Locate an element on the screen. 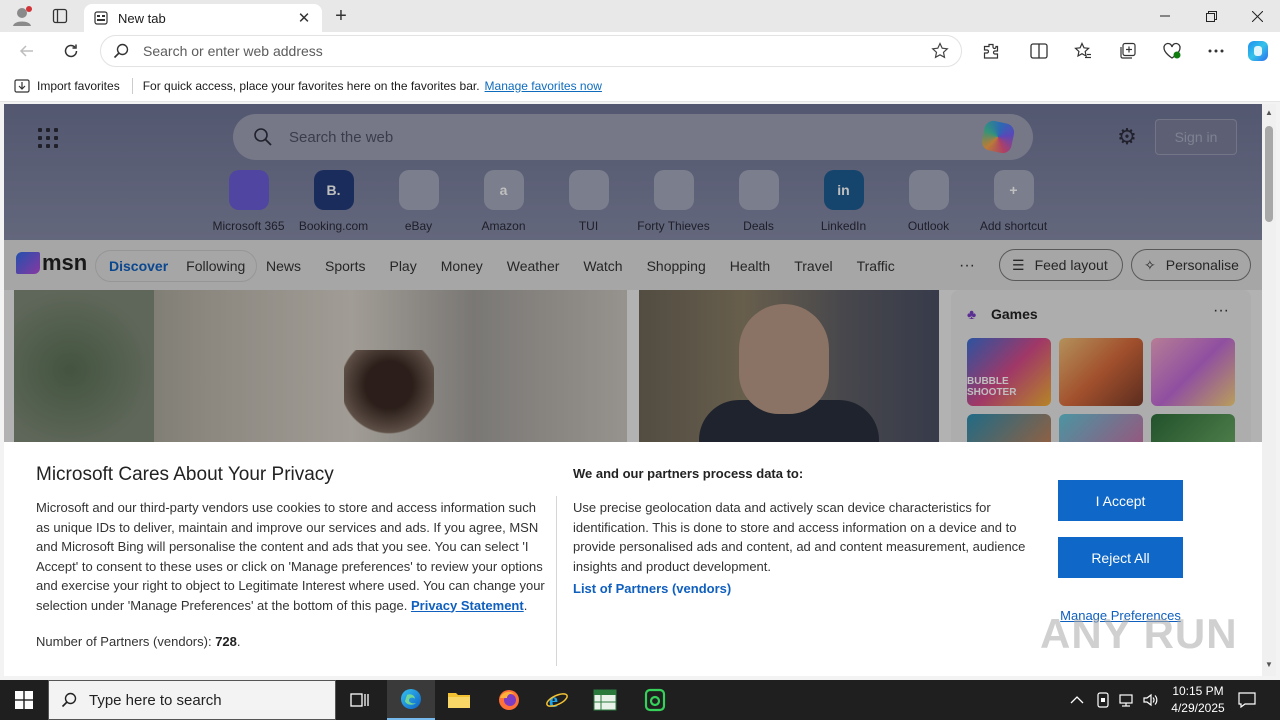 This screenshot has width=1280, height=720. taskbar-search-box: Type here to search is located at coordinates (192, 700).